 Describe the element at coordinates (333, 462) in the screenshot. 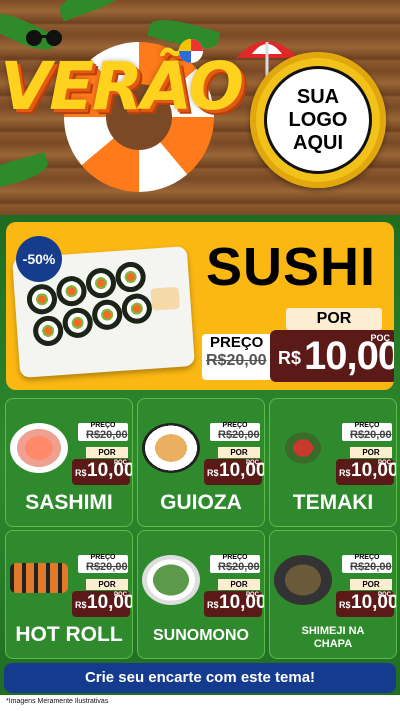

I see `product-card: PREÇO R$20,00 POR R$ 10,00 POÇ TEMAKI` at that location.